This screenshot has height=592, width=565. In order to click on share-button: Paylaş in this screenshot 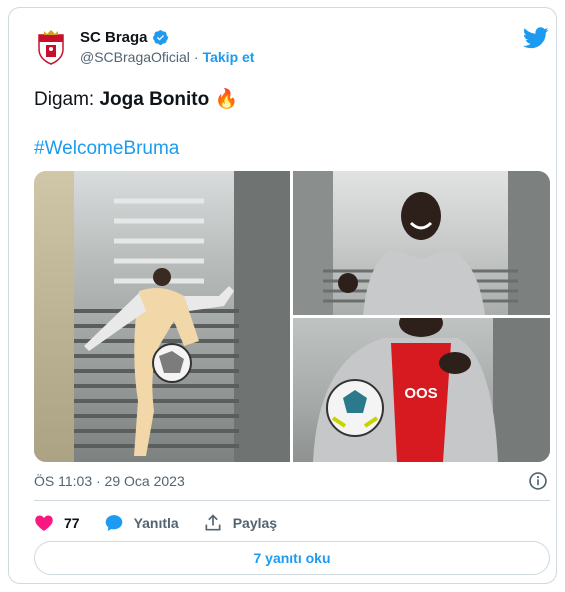, I will do `click(240, 523)`.